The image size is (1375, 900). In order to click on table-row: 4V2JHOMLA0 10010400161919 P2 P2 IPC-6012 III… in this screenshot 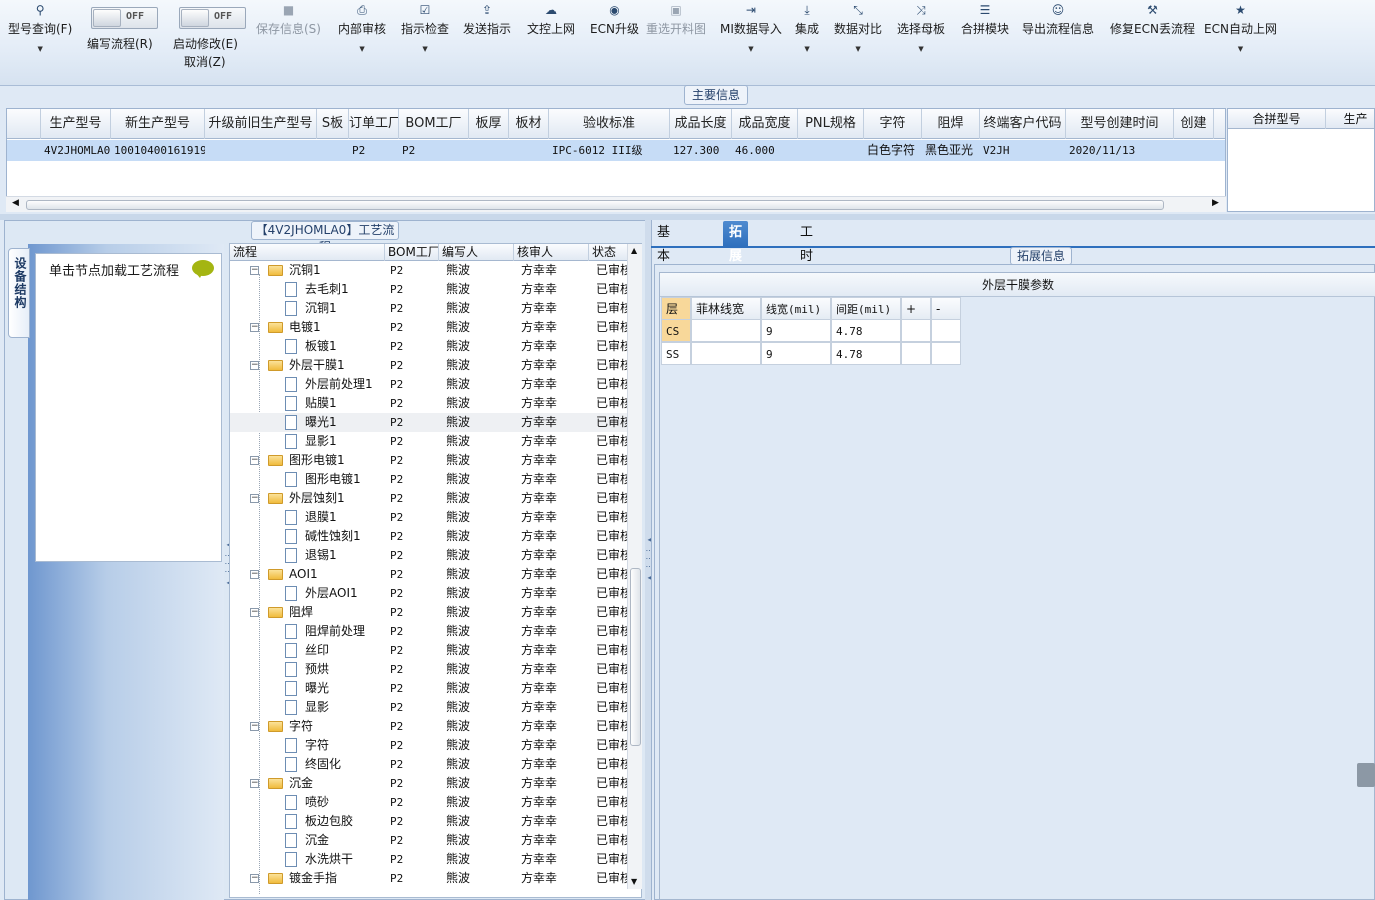, I will do `click(616, 150)`.